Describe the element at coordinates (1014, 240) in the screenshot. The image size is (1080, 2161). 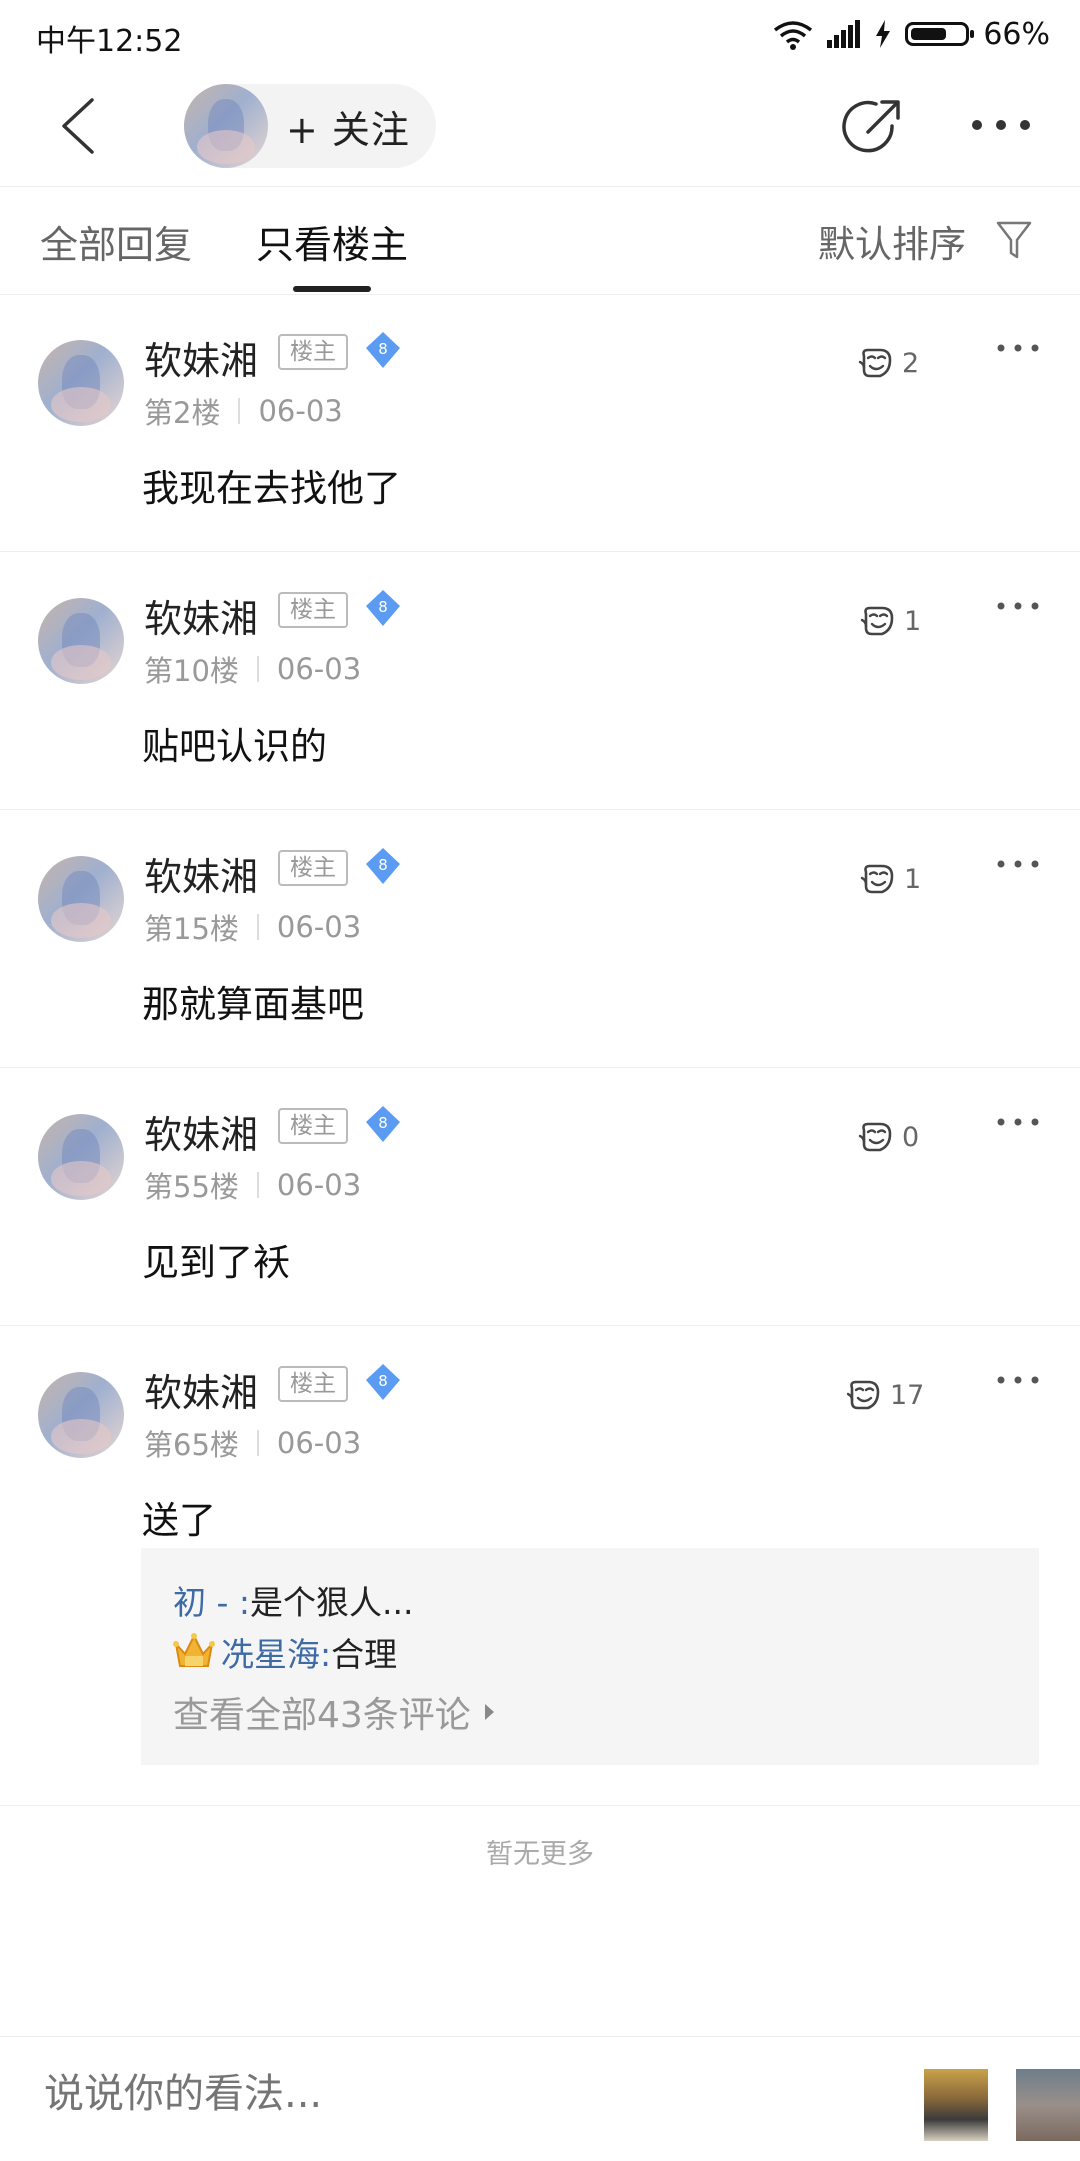
I see `filter-icon` at that location.